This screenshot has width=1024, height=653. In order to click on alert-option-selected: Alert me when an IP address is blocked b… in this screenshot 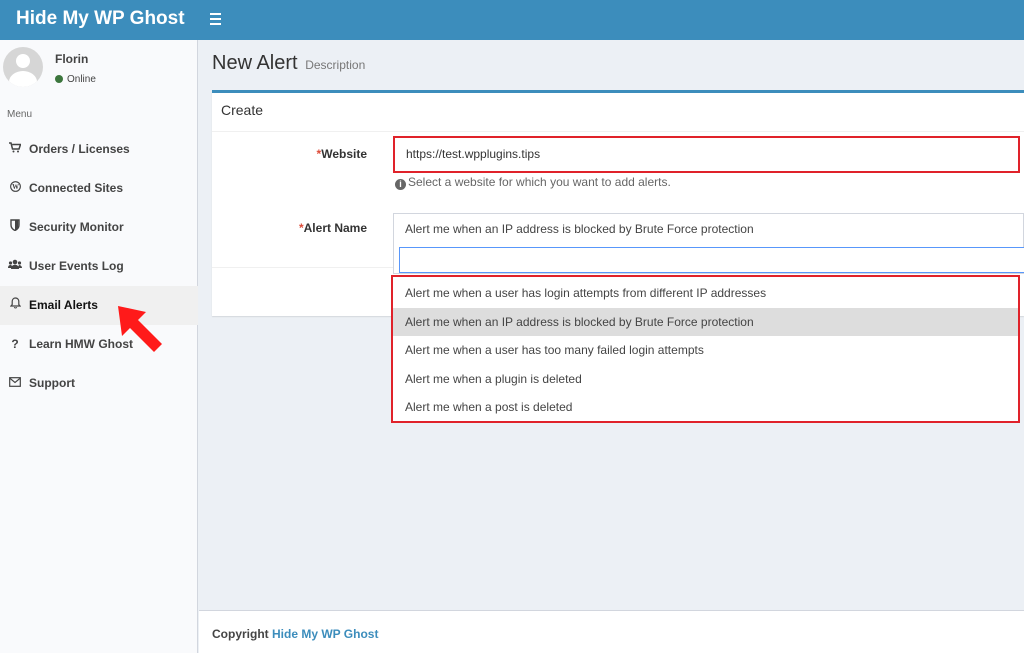, I will do `click(705, 321)`.